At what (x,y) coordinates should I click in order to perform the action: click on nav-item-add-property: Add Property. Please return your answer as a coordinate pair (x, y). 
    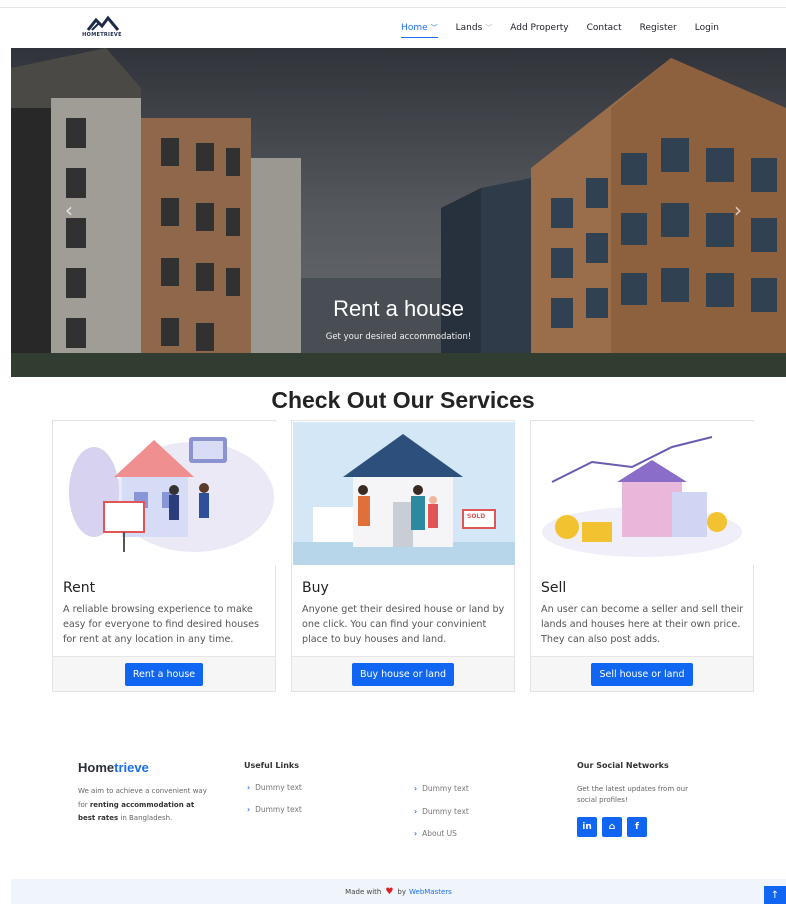
    Looking at the image, I should click on (539, 28).